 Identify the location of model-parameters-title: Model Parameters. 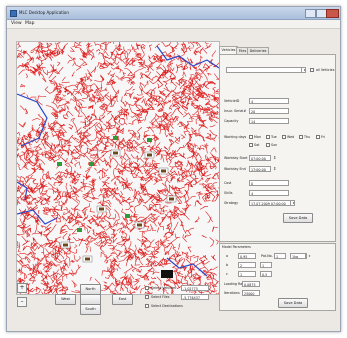
(236, 247).